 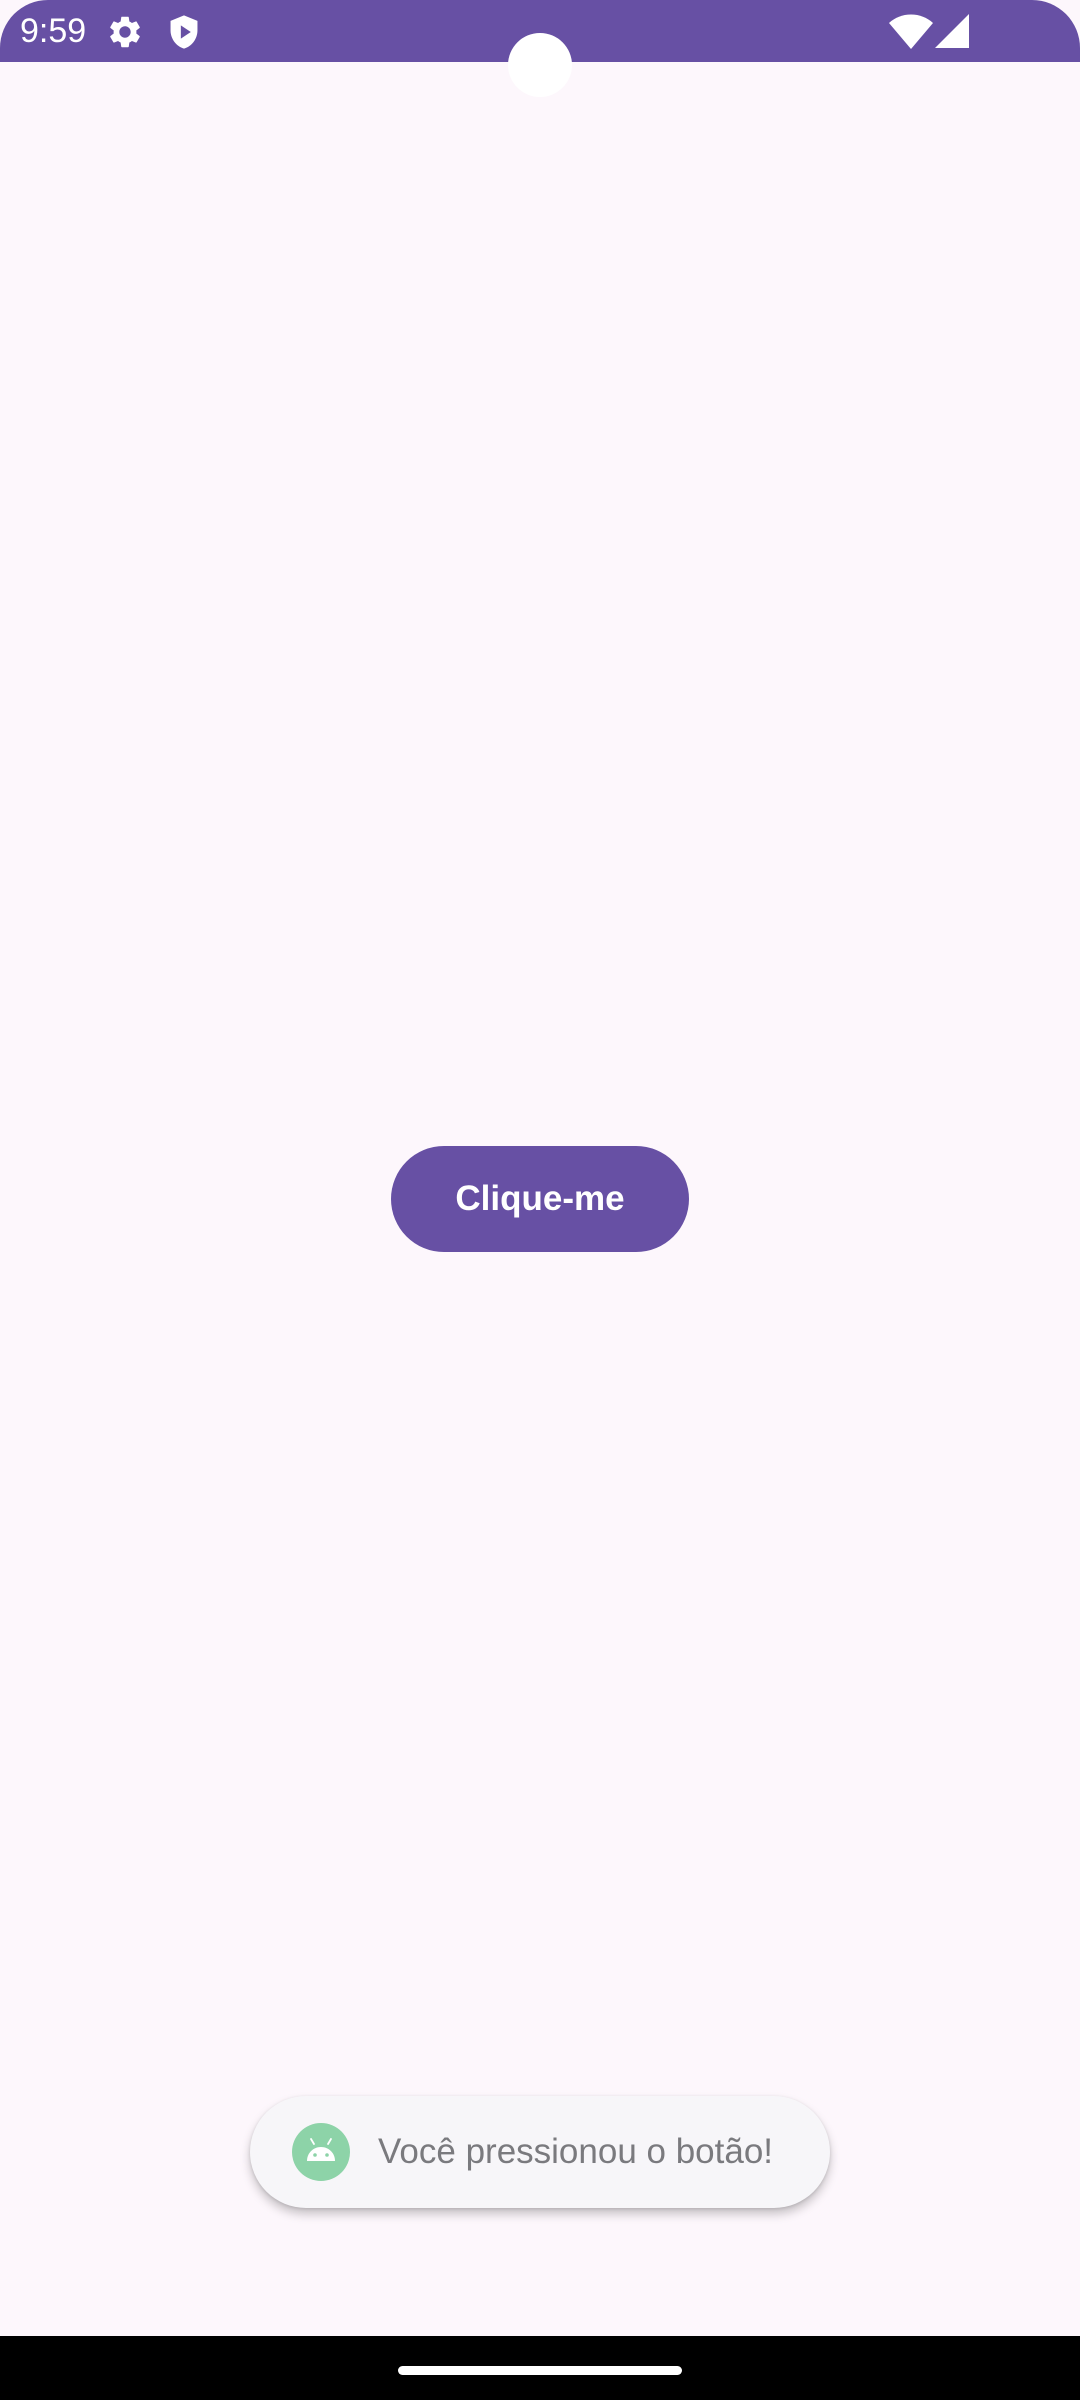 I want to click on toast-message: Você pressionou o botão!, so click(x=540, y=2152).